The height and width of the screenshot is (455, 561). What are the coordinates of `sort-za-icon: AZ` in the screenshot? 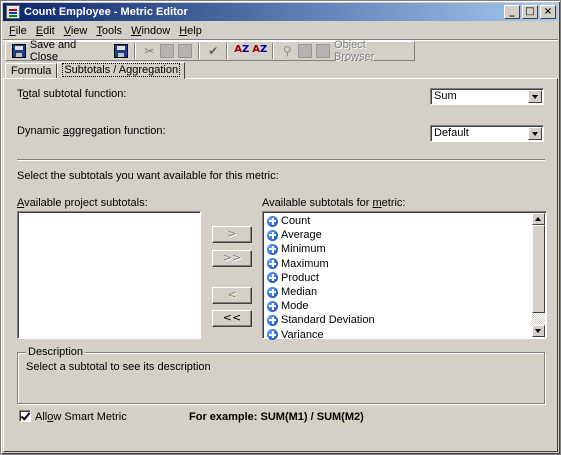 It's located at (260, 49).